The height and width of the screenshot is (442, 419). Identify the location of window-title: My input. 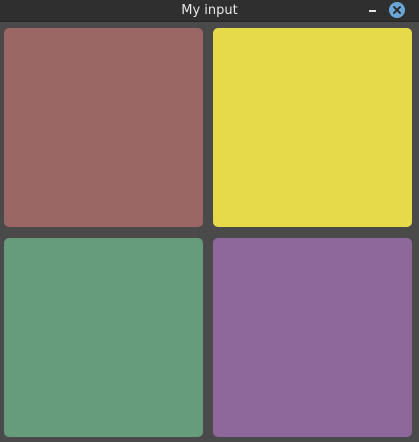
(209, 10).